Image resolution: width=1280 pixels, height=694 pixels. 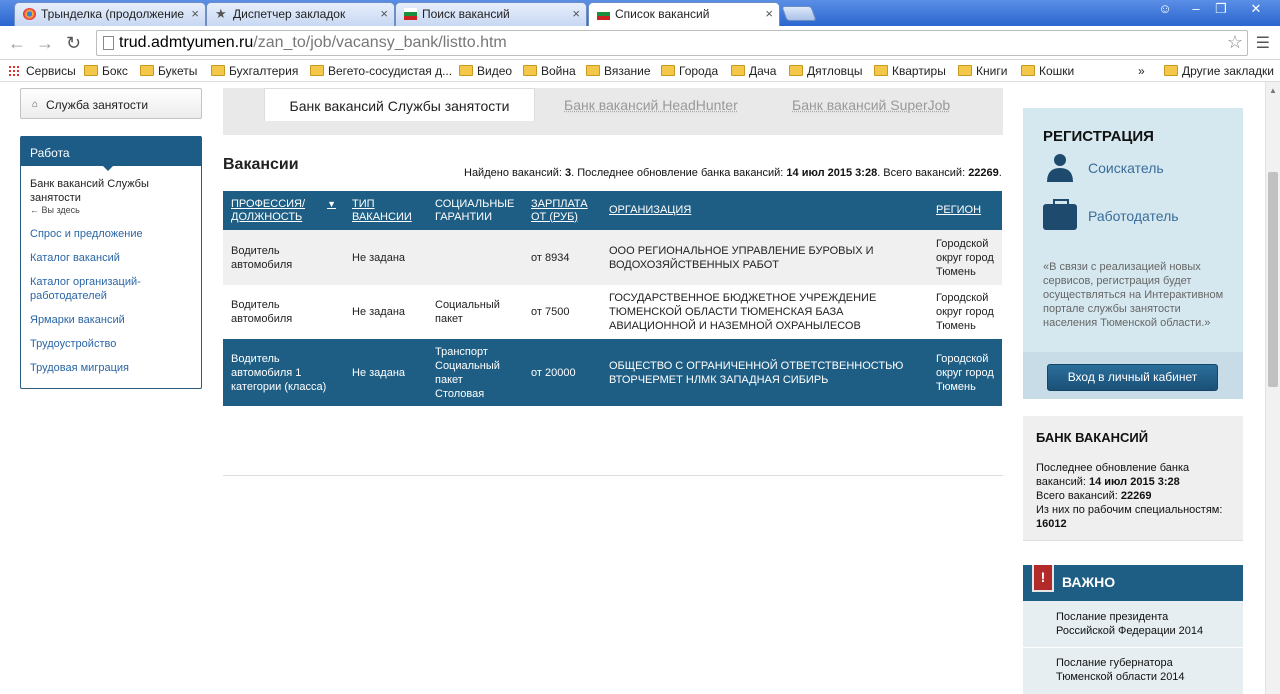 I want to click on tab-headhunter: Банк вакансий HeadHunter, so click(x=651, y=104).